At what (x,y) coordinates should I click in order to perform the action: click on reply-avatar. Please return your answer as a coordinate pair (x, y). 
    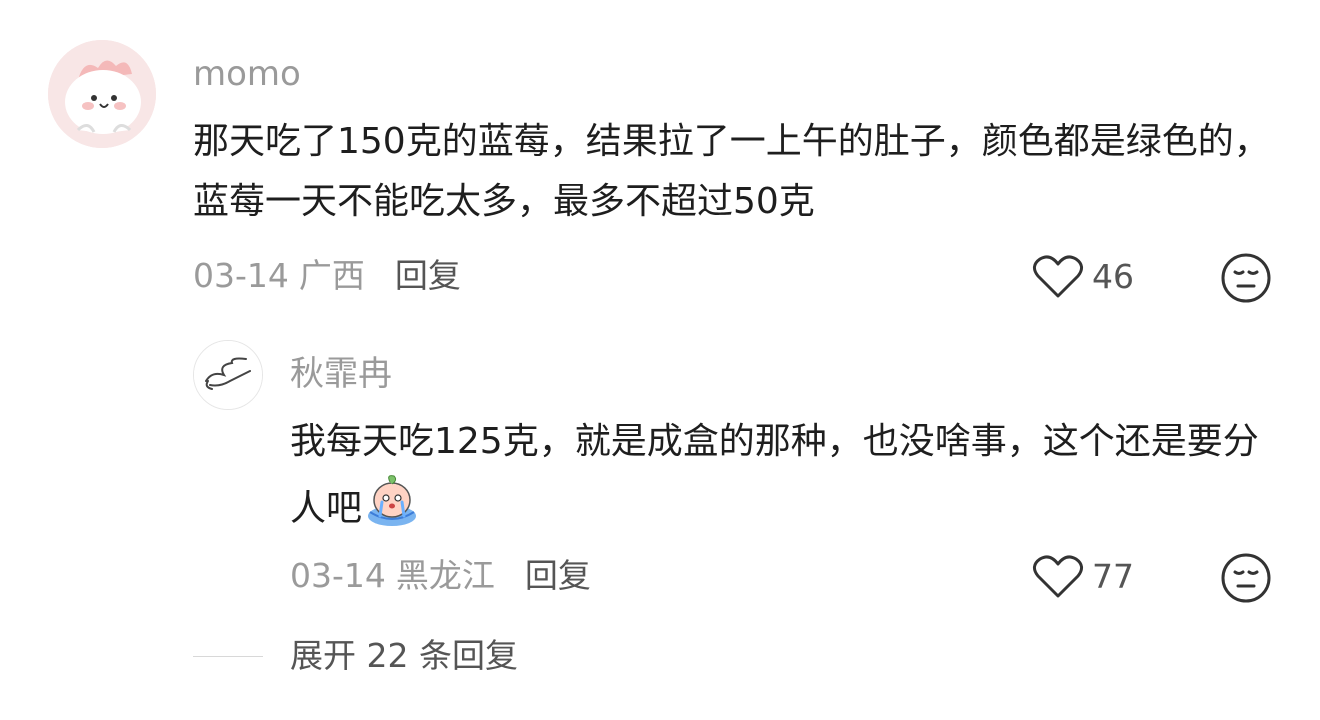
    Looking at the image, I should click on (228, 375).